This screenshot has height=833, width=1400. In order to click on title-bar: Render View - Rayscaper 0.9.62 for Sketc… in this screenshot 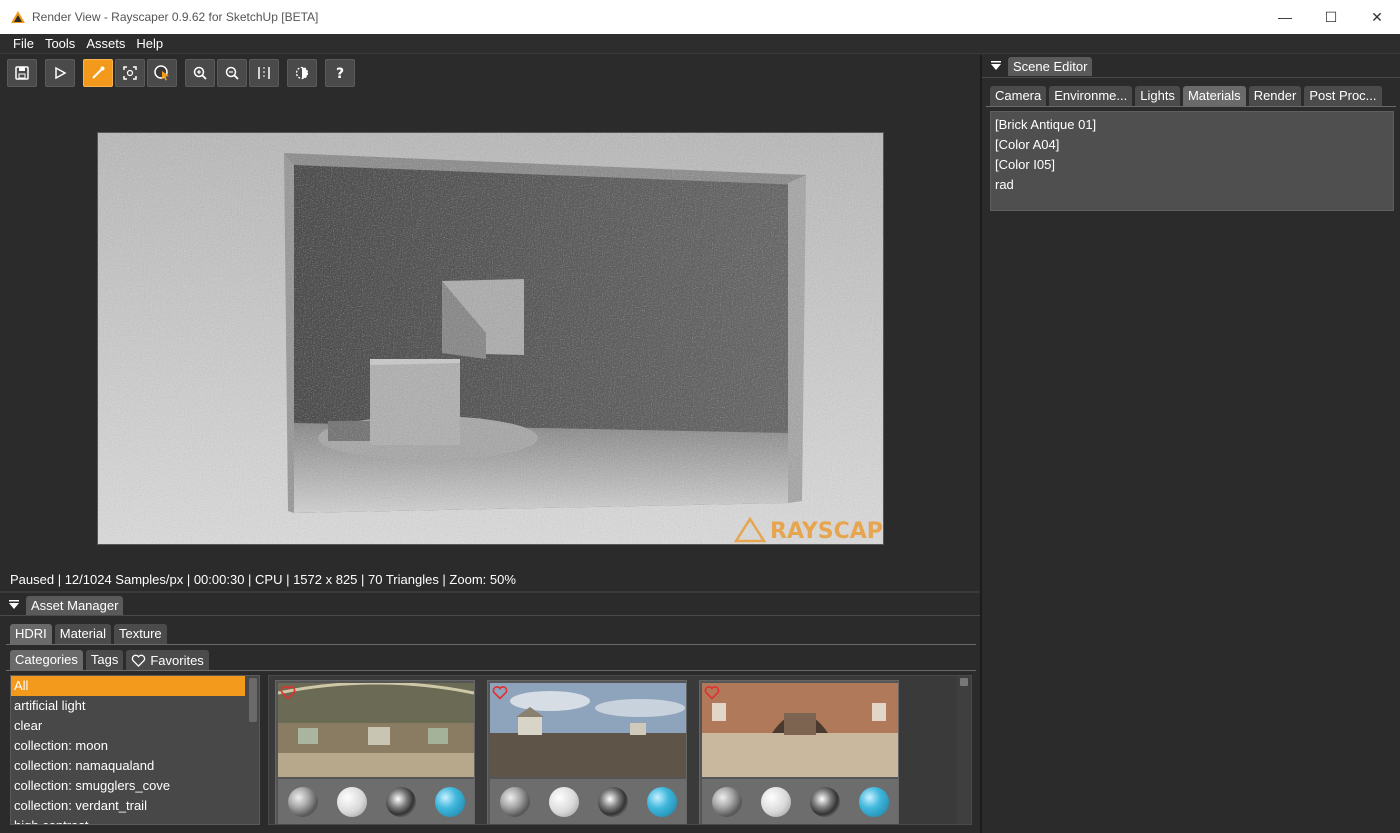, I will do `click(700, 17)`.